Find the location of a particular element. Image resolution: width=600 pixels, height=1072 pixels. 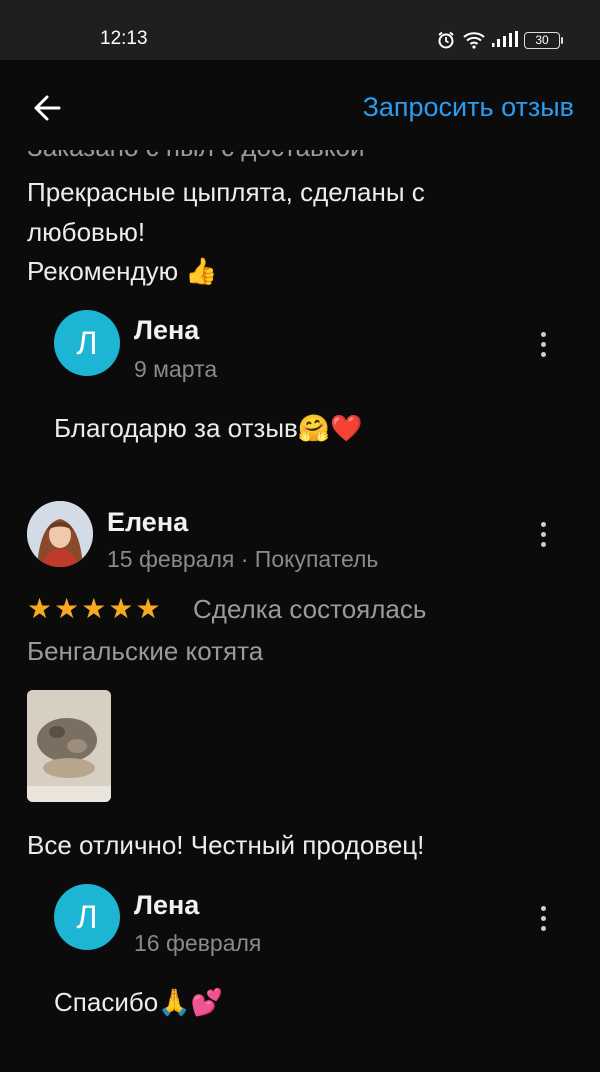

request-review-button: Запросить отзыв is located at coordinates (468, 107).